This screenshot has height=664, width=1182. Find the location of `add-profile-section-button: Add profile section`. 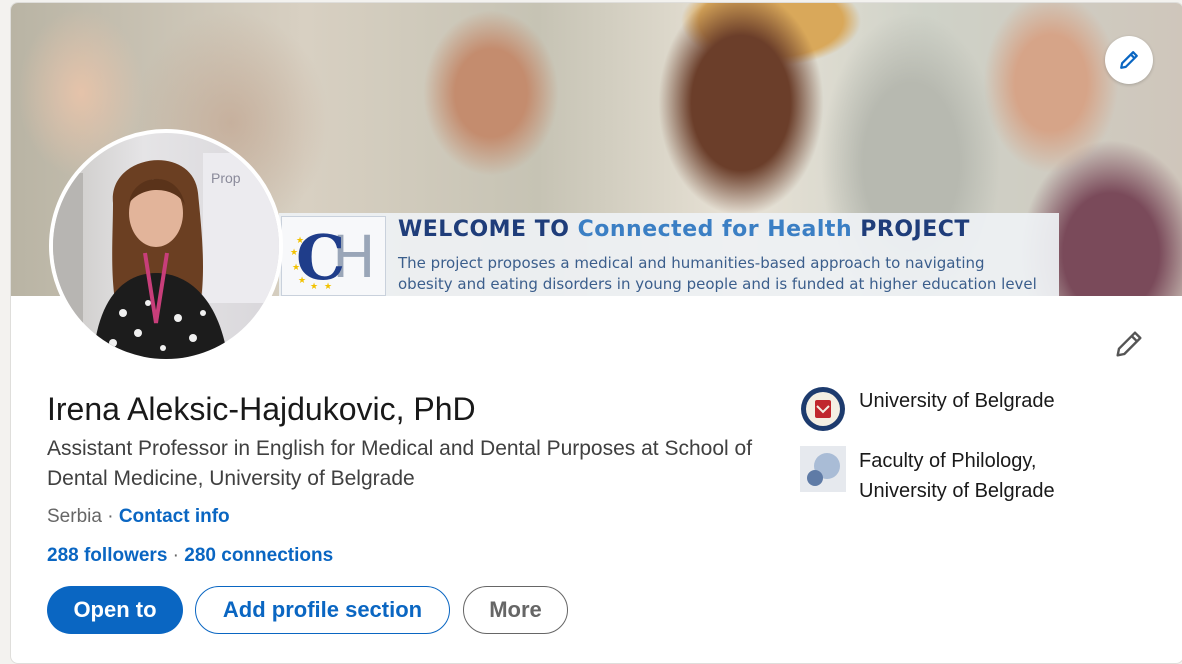

add-profile-section-button: Add profile section is located at coordinates (322, 610).